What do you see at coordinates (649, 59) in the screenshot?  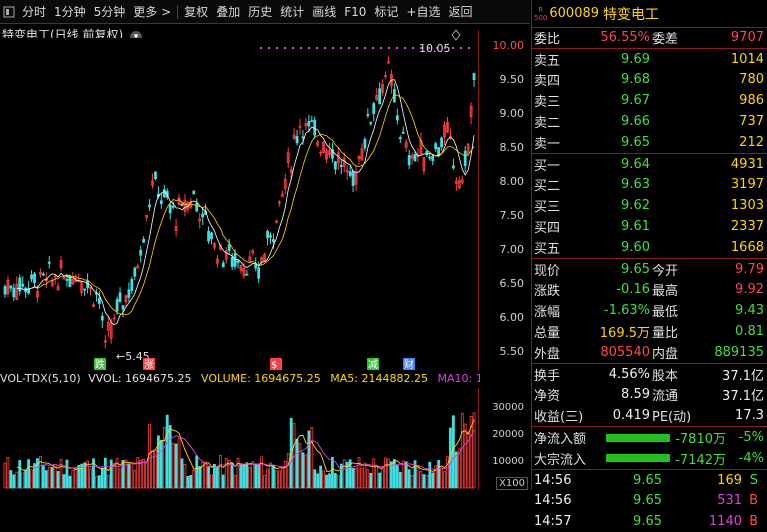 I see `ask-row: 卖五 9.69 1014` at bounding box center [649, 59].